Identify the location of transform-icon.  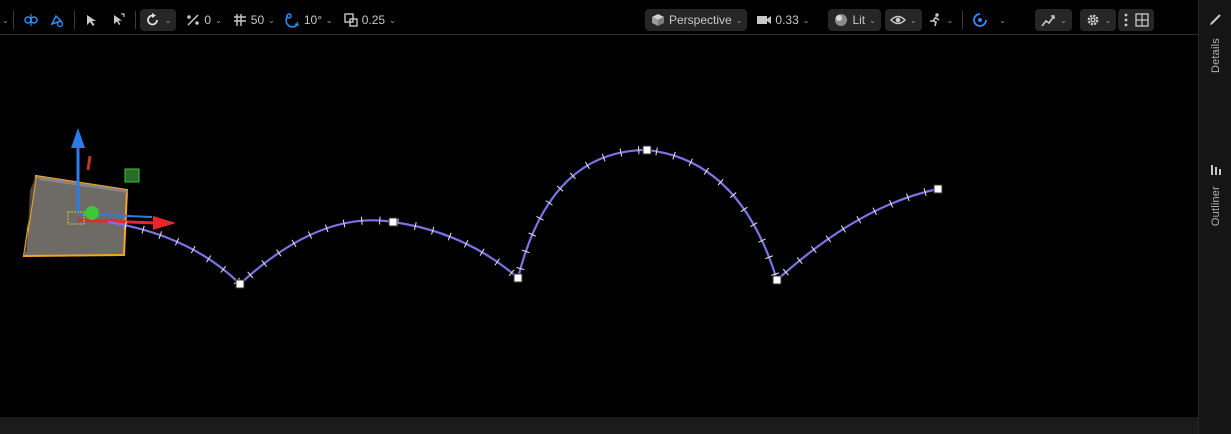
(119, 19).